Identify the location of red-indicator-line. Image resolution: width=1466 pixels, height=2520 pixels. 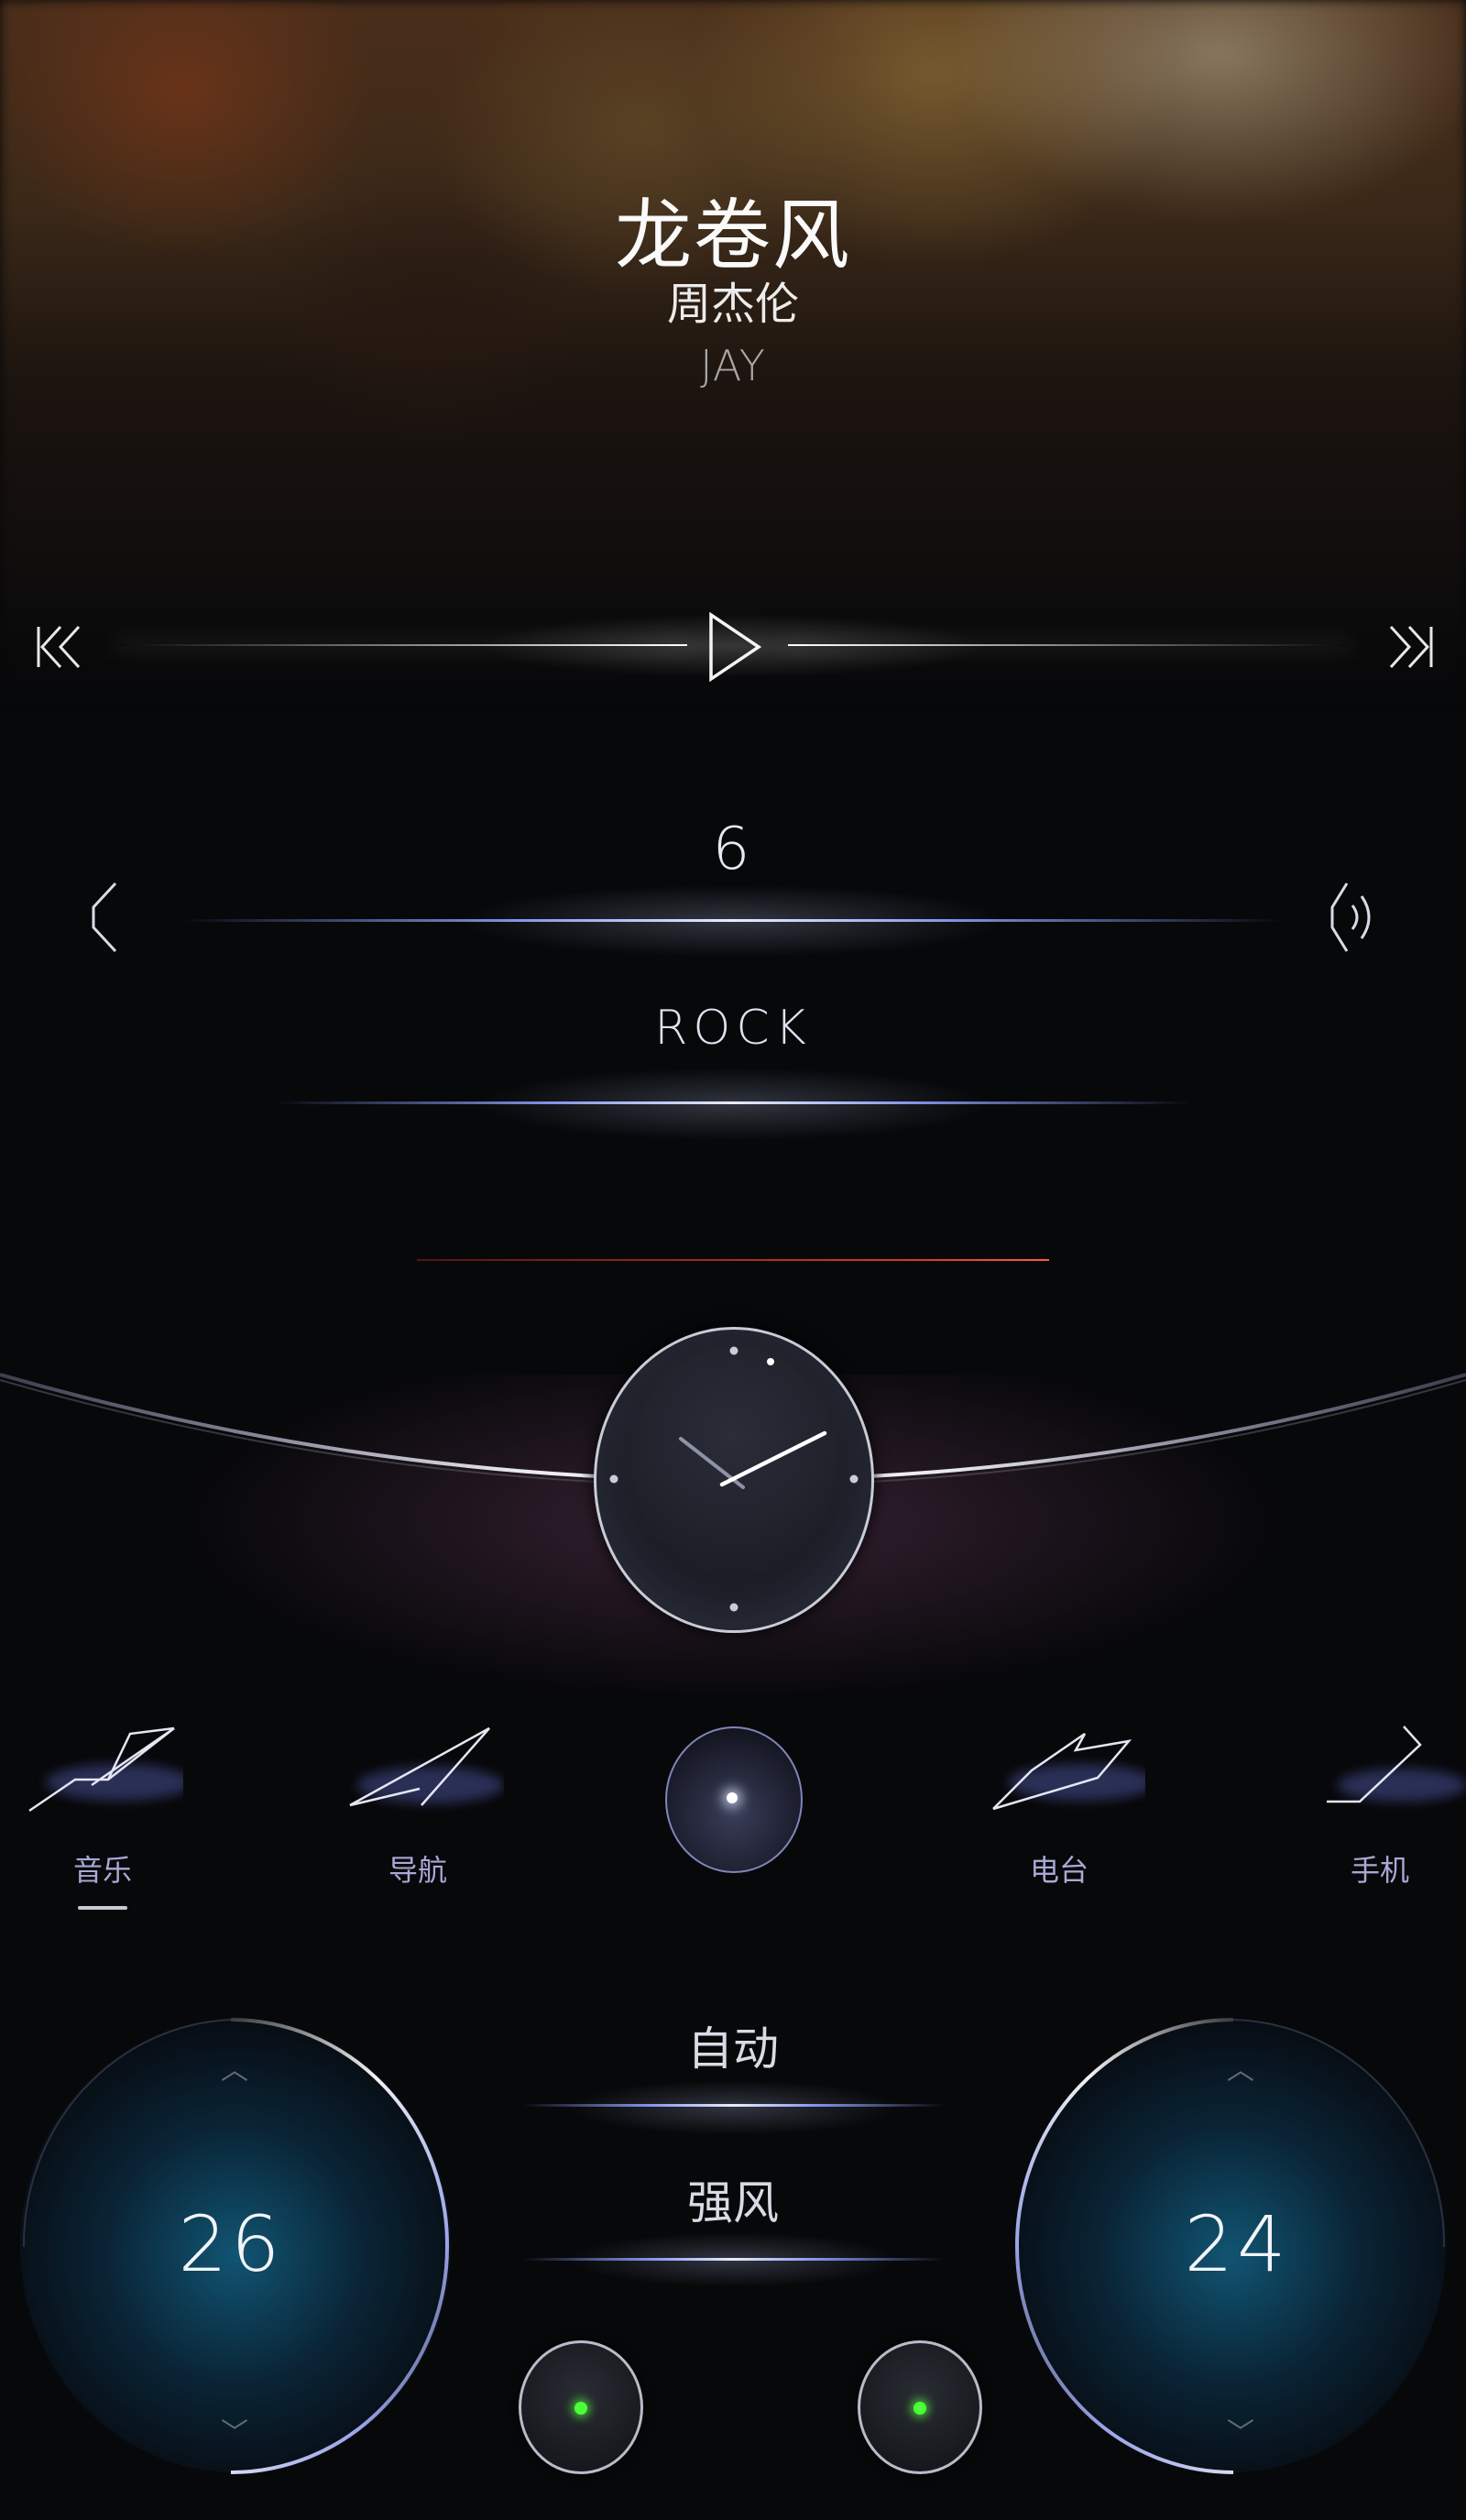
(733, 1260).